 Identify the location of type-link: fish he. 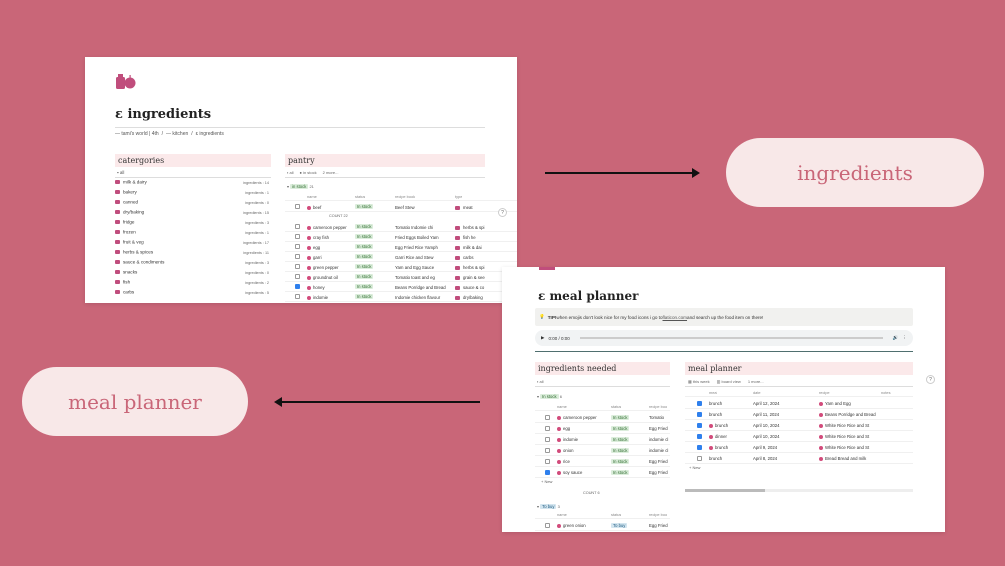
(475, 237).